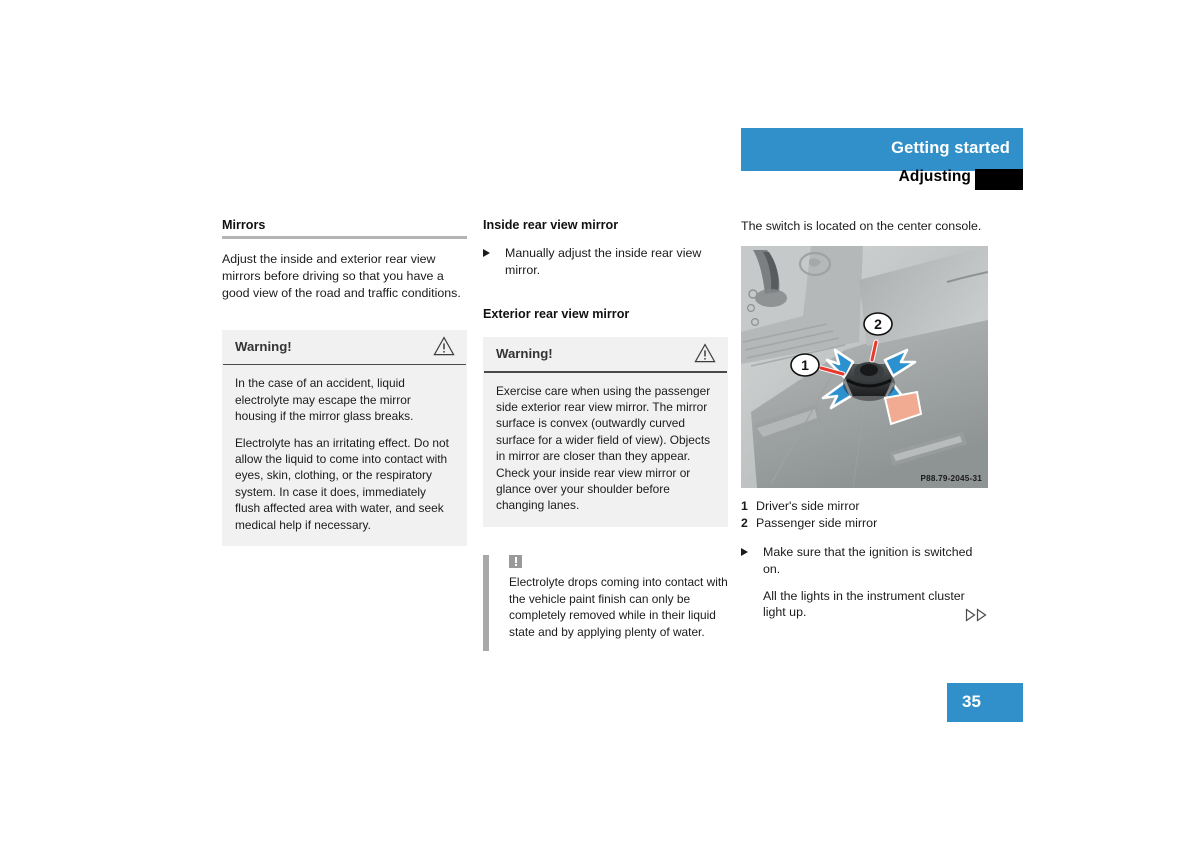 The image size is (1200, 848). I want to click on svg-text: 2, so click(878, 324).